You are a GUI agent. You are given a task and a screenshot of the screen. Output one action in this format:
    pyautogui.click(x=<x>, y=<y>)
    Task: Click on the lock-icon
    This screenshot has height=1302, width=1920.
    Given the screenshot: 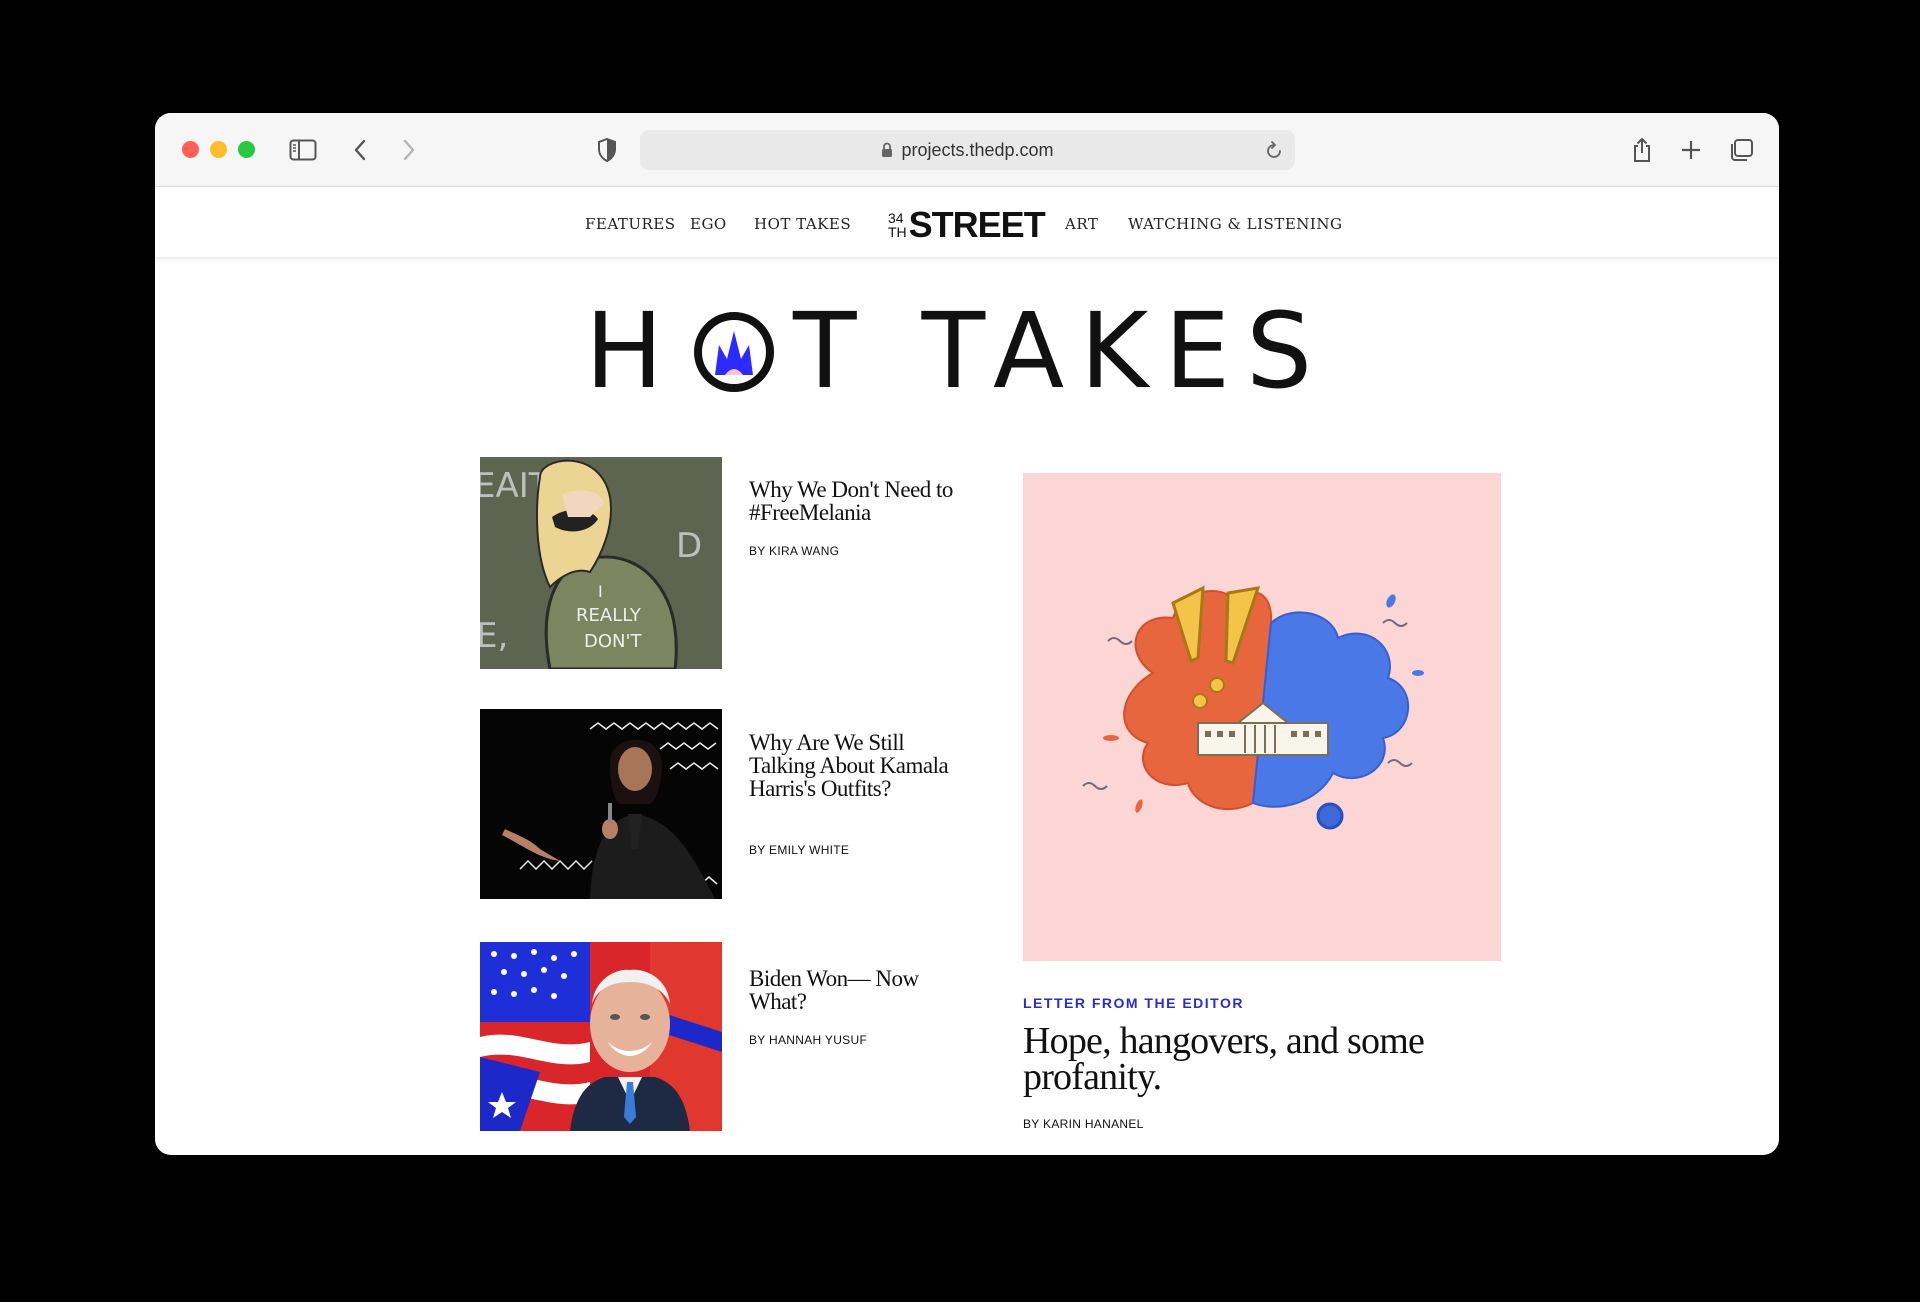 What is the action you would take?
    pyautogui.click(x=887, y=150)
    